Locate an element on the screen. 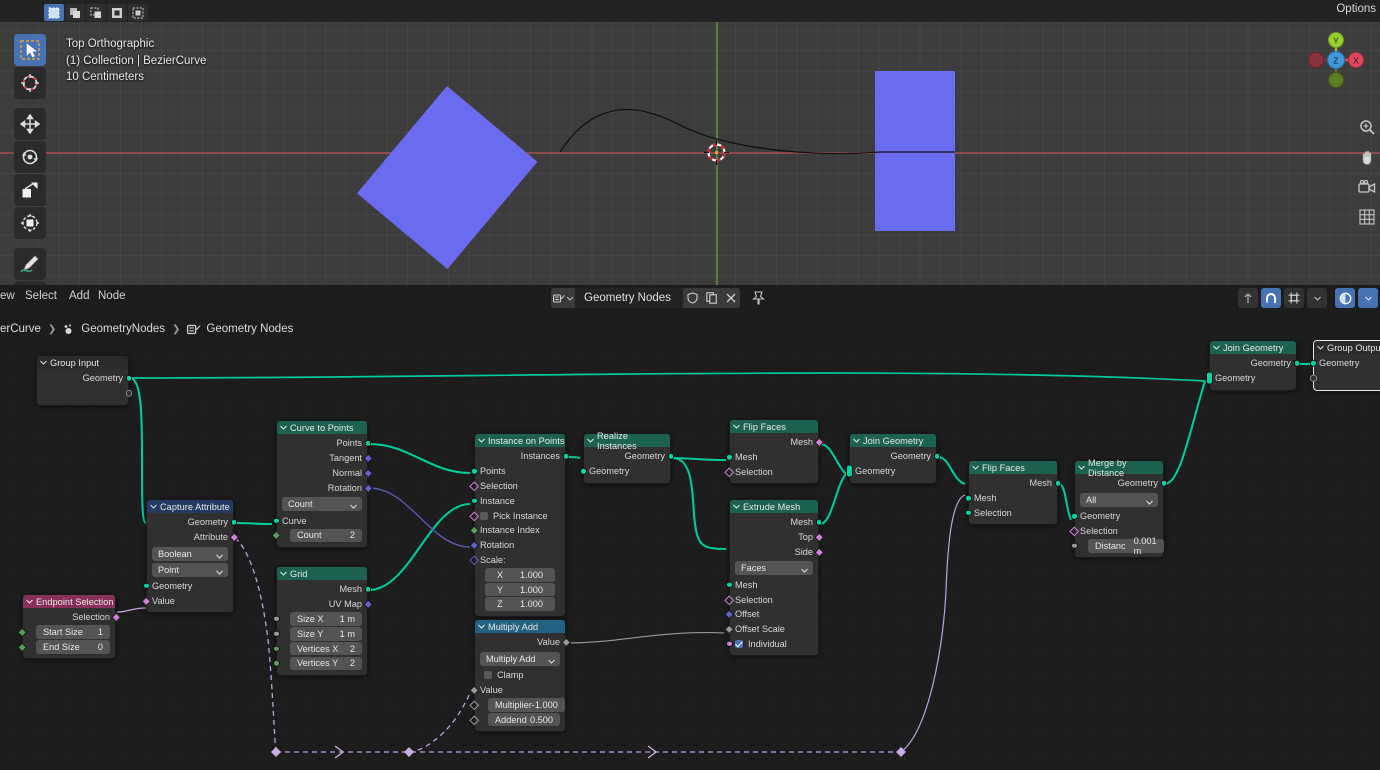 Image resolution: width=1380 pixels, height=770 pixels. field-row-multiplier: Multiplier -1.000 is located at coordinates (517, 704).